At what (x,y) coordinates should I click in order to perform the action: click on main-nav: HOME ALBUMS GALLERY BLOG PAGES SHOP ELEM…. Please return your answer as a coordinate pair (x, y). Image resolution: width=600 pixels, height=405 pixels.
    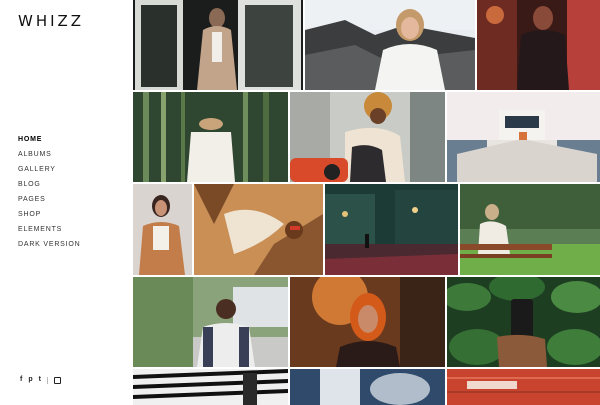
    Looking at the image, I should click on (49, 195).